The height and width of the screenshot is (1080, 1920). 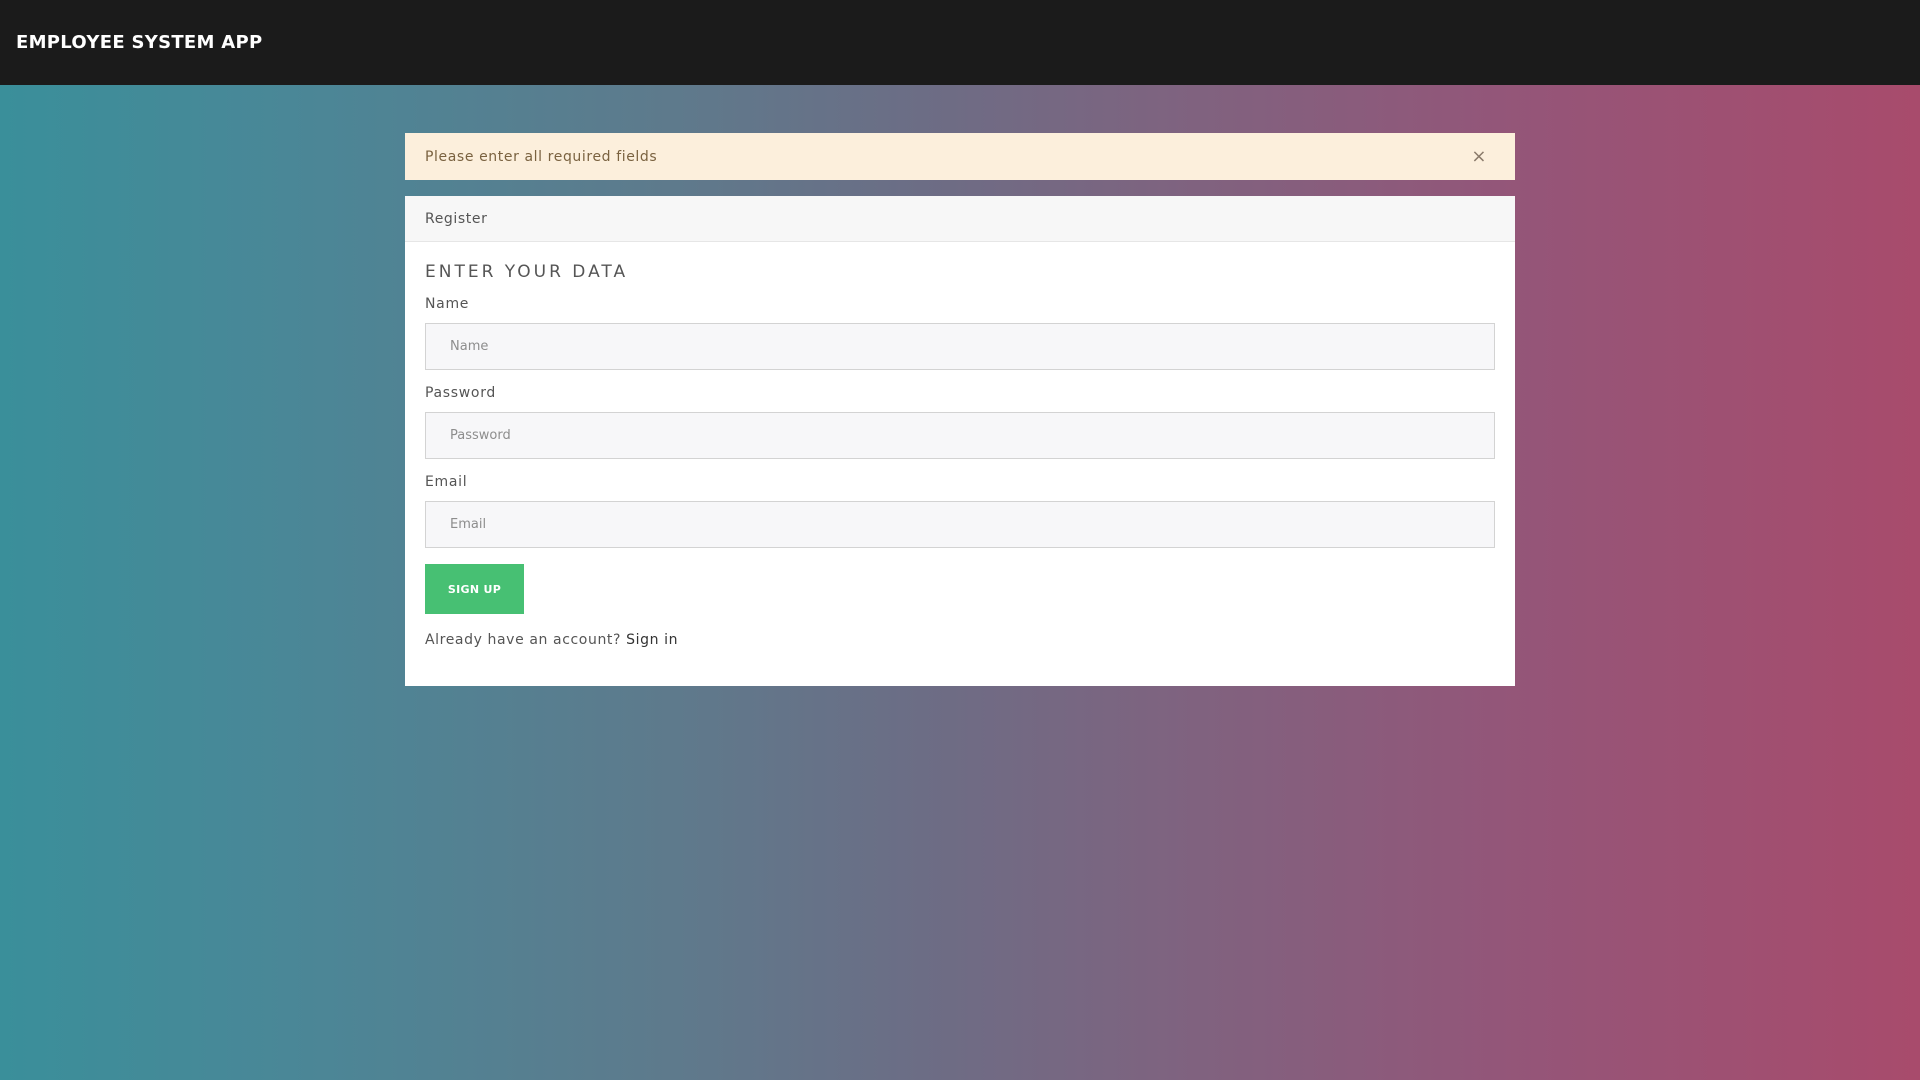 What do you see at coordinates (652, 640) in the screenshot?
I see `sign-in-link: Sign in` at bounding box center [652, 640].